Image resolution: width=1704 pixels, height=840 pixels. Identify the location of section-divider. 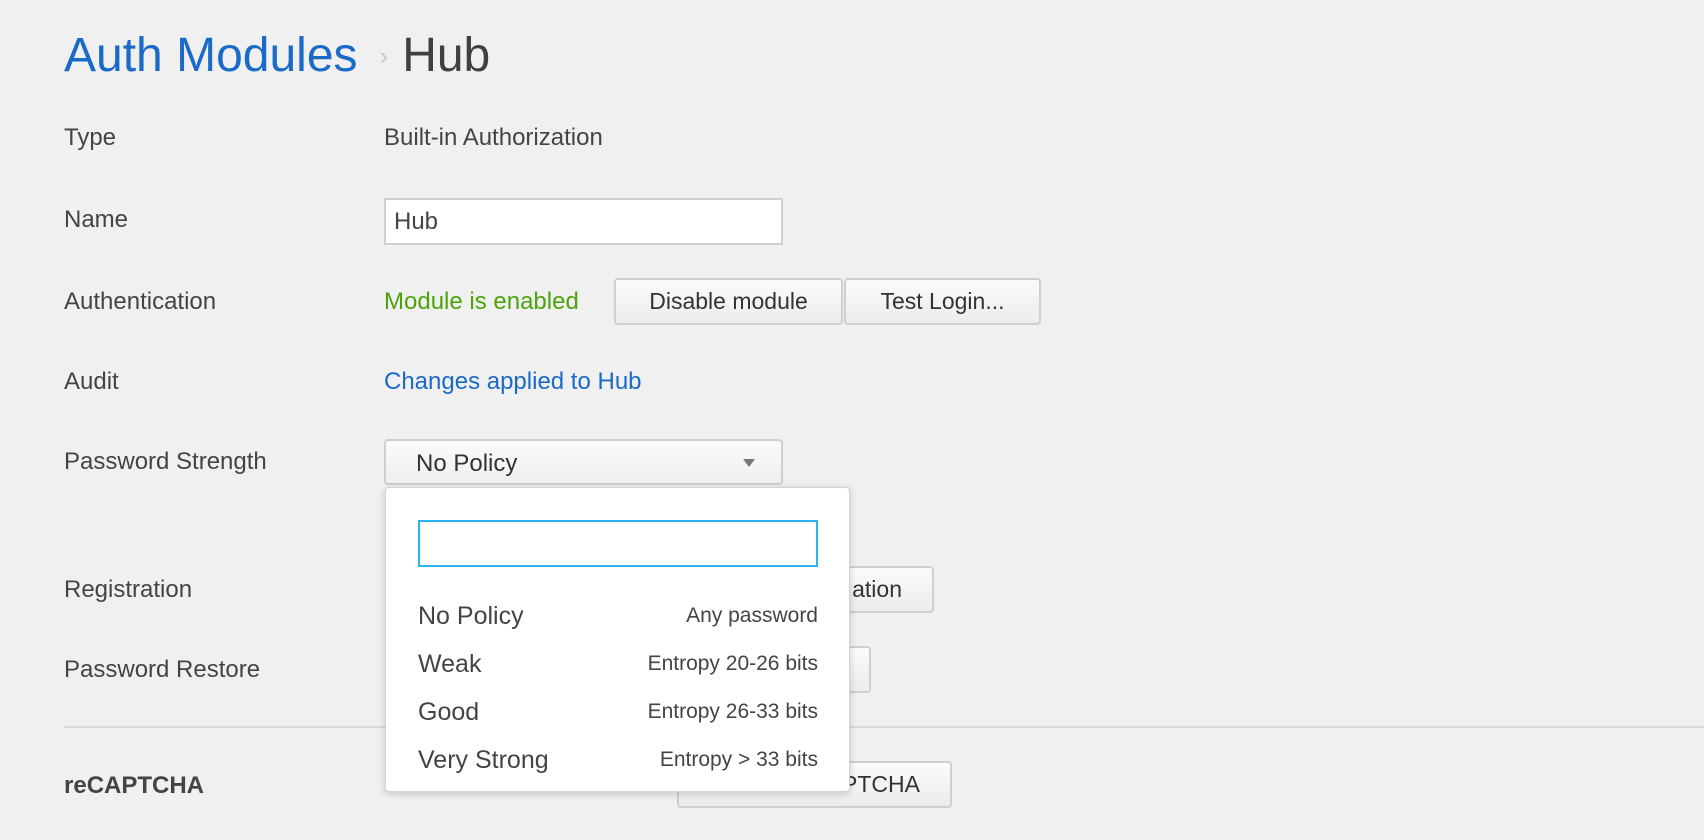
(884, 727).